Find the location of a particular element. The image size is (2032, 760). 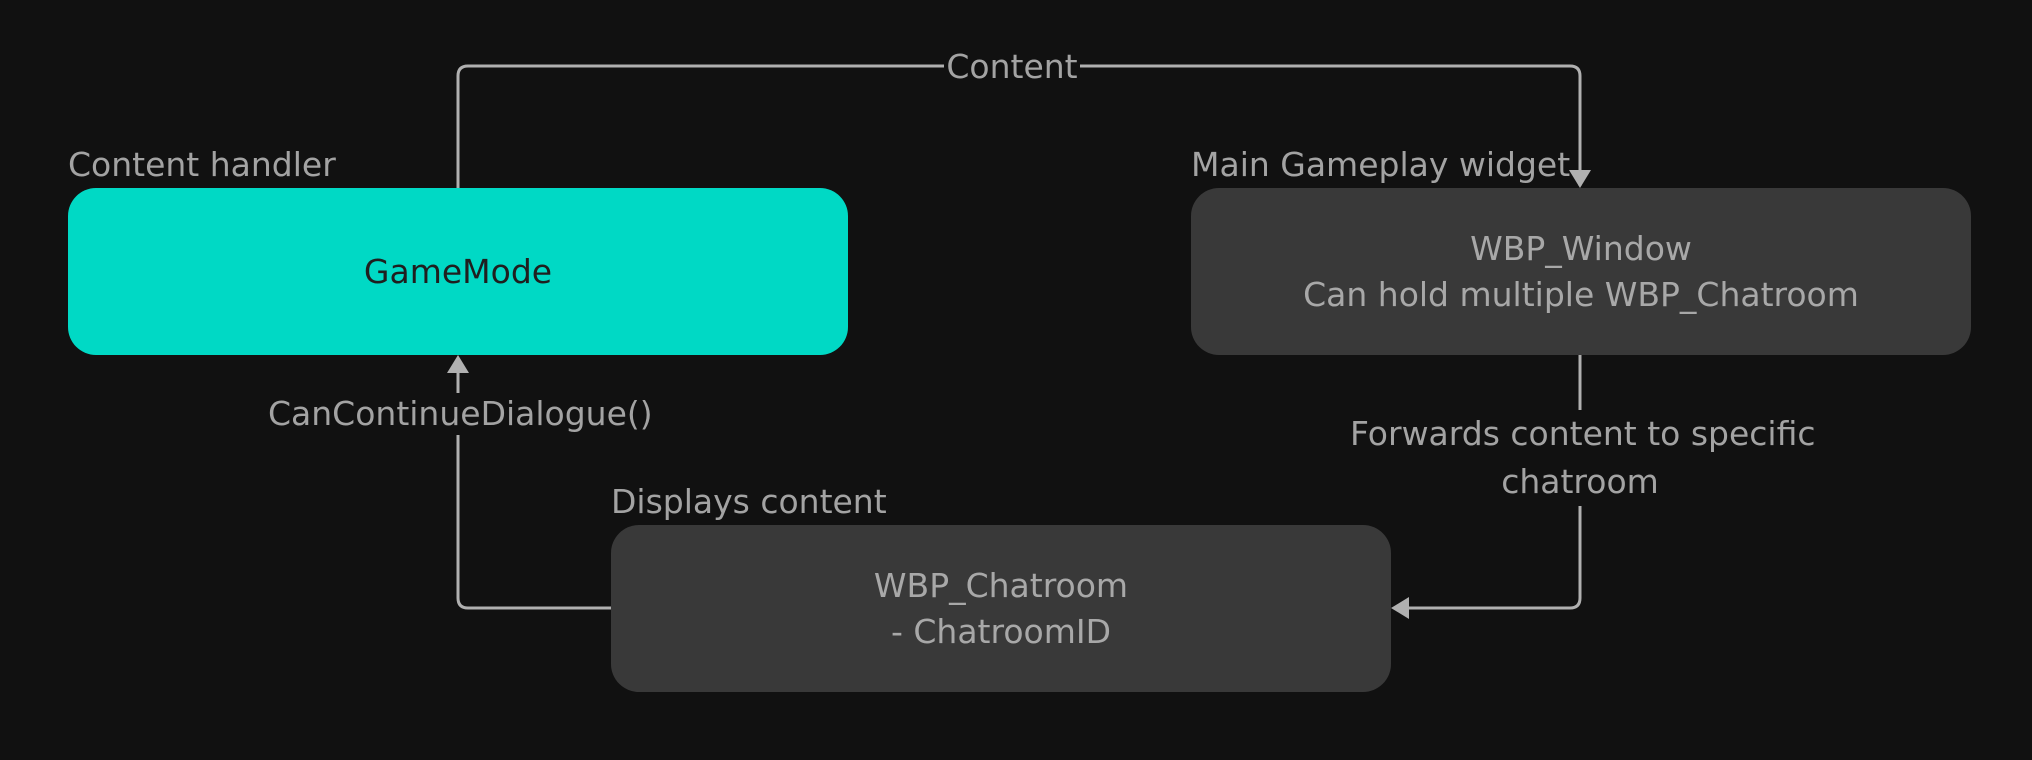

window-group-label: Main Gameplay widget is located at coordinates (1381, 164).